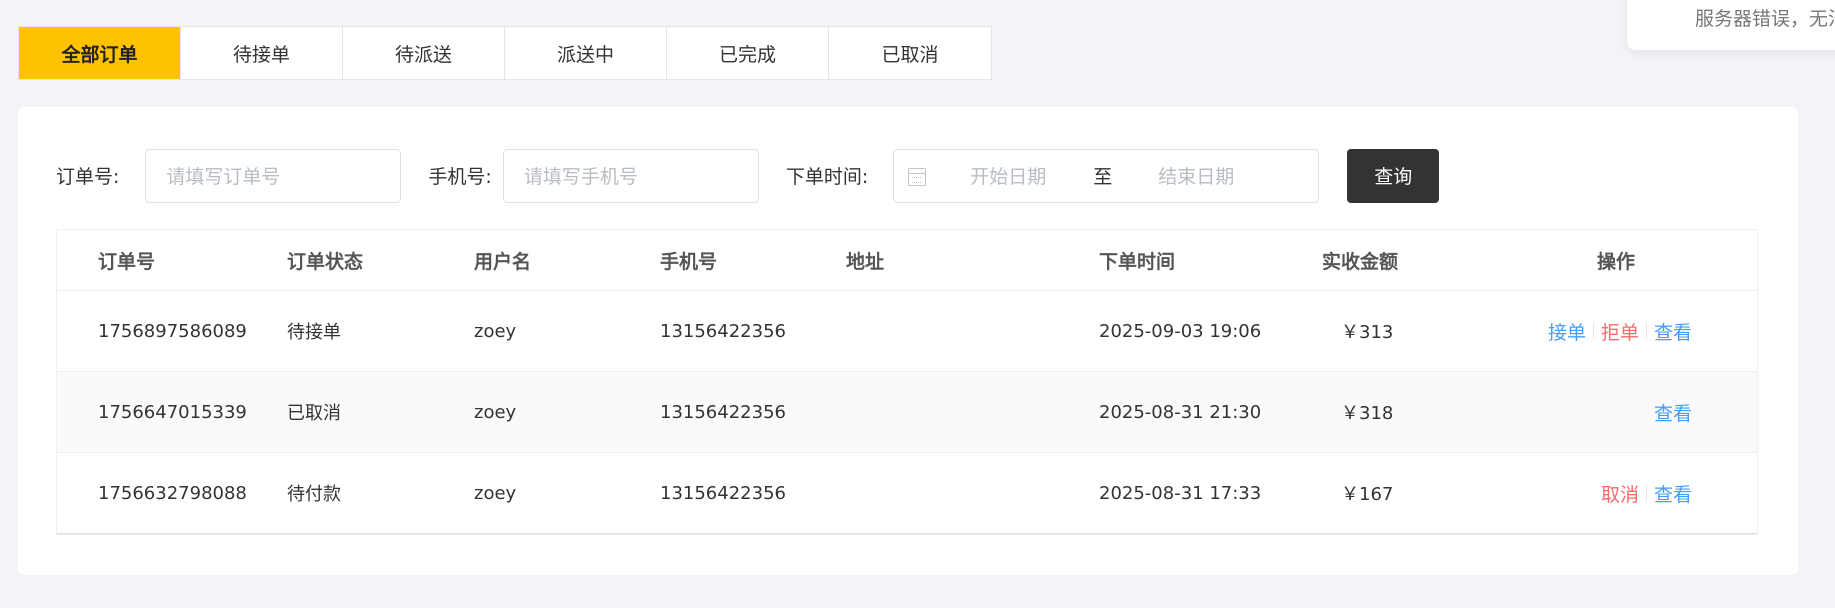 This screenshot has height=608, width=1835. What do you see at coordinates (1180, 412) in the screenshot?
I see `order-time: 2025-08-31 21:30` at bounding box center [1180, 412].